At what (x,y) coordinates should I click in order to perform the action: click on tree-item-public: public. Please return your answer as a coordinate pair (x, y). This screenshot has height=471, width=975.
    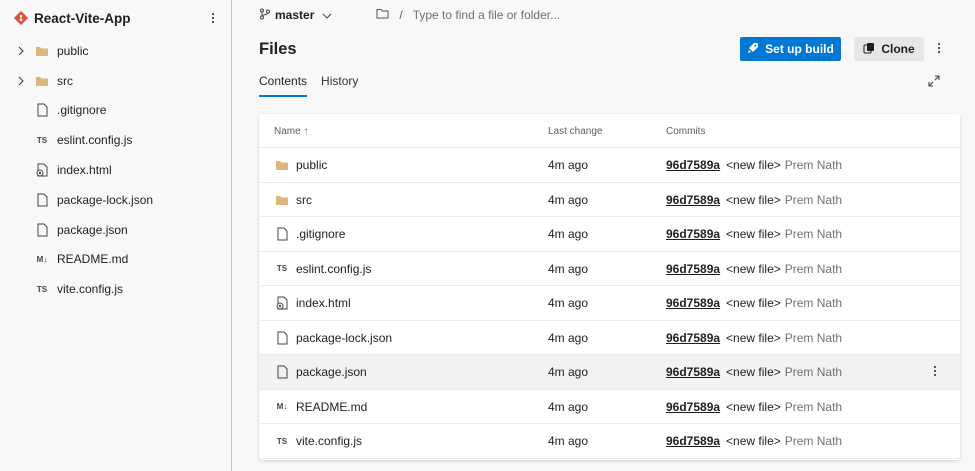
    Looking at the image, I should click on (115, 51).